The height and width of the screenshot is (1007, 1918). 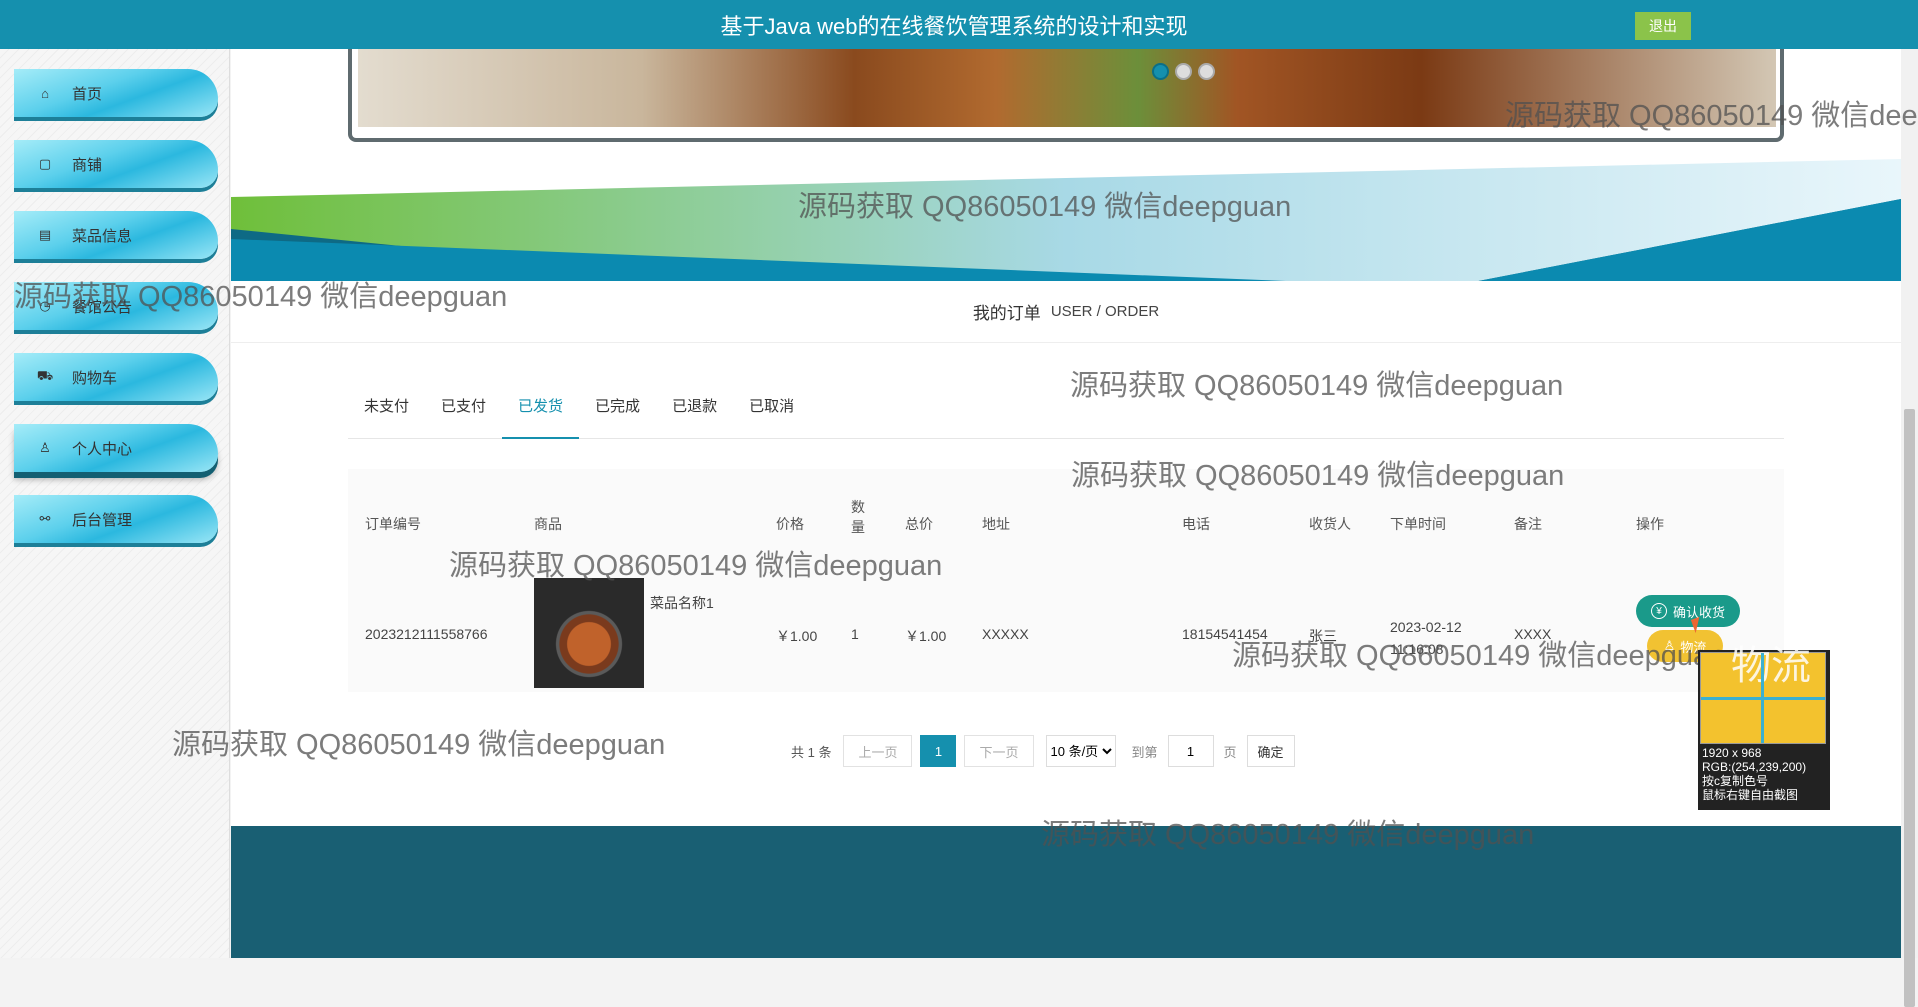 What do you see at coordinates (938, 751) in the screenshot?
I see `current-page: 1` at bounding box center [938, 751].